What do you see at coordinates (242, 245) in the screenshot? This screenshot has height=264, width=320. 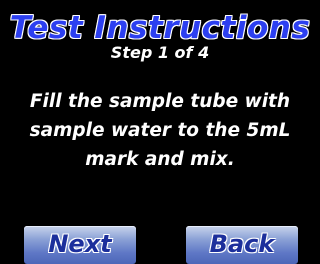 I see `back-button: Back` at bounding box center [242, 245].